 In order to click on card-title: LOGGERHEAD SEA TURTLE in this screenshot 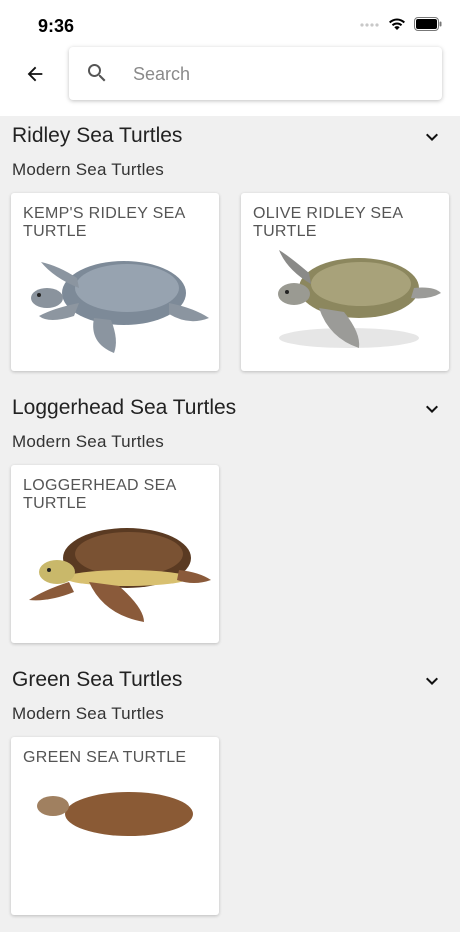, I will do `click(99, 494)`.